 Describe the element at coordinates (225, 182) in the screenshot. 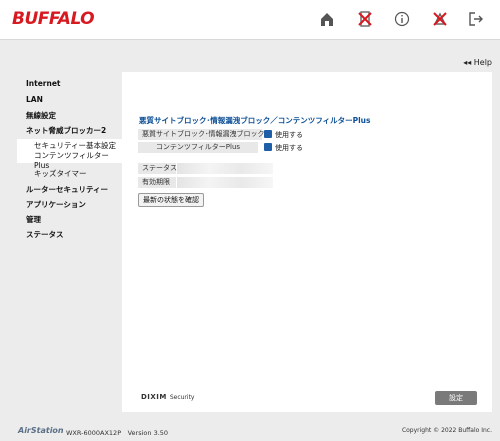

I see `expiry-value-redacted` at that location.